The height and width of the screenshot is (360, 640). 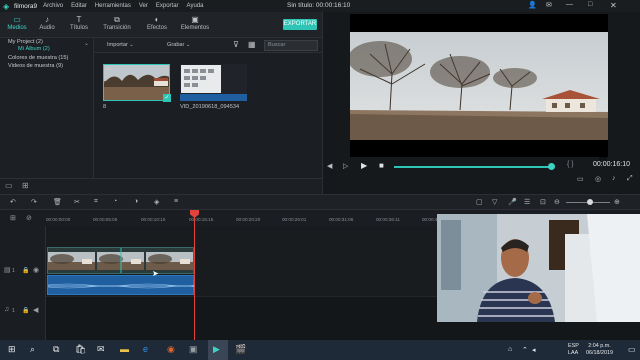 I want to click on add-track-icon: ⊞, so click(x=13, y=218).